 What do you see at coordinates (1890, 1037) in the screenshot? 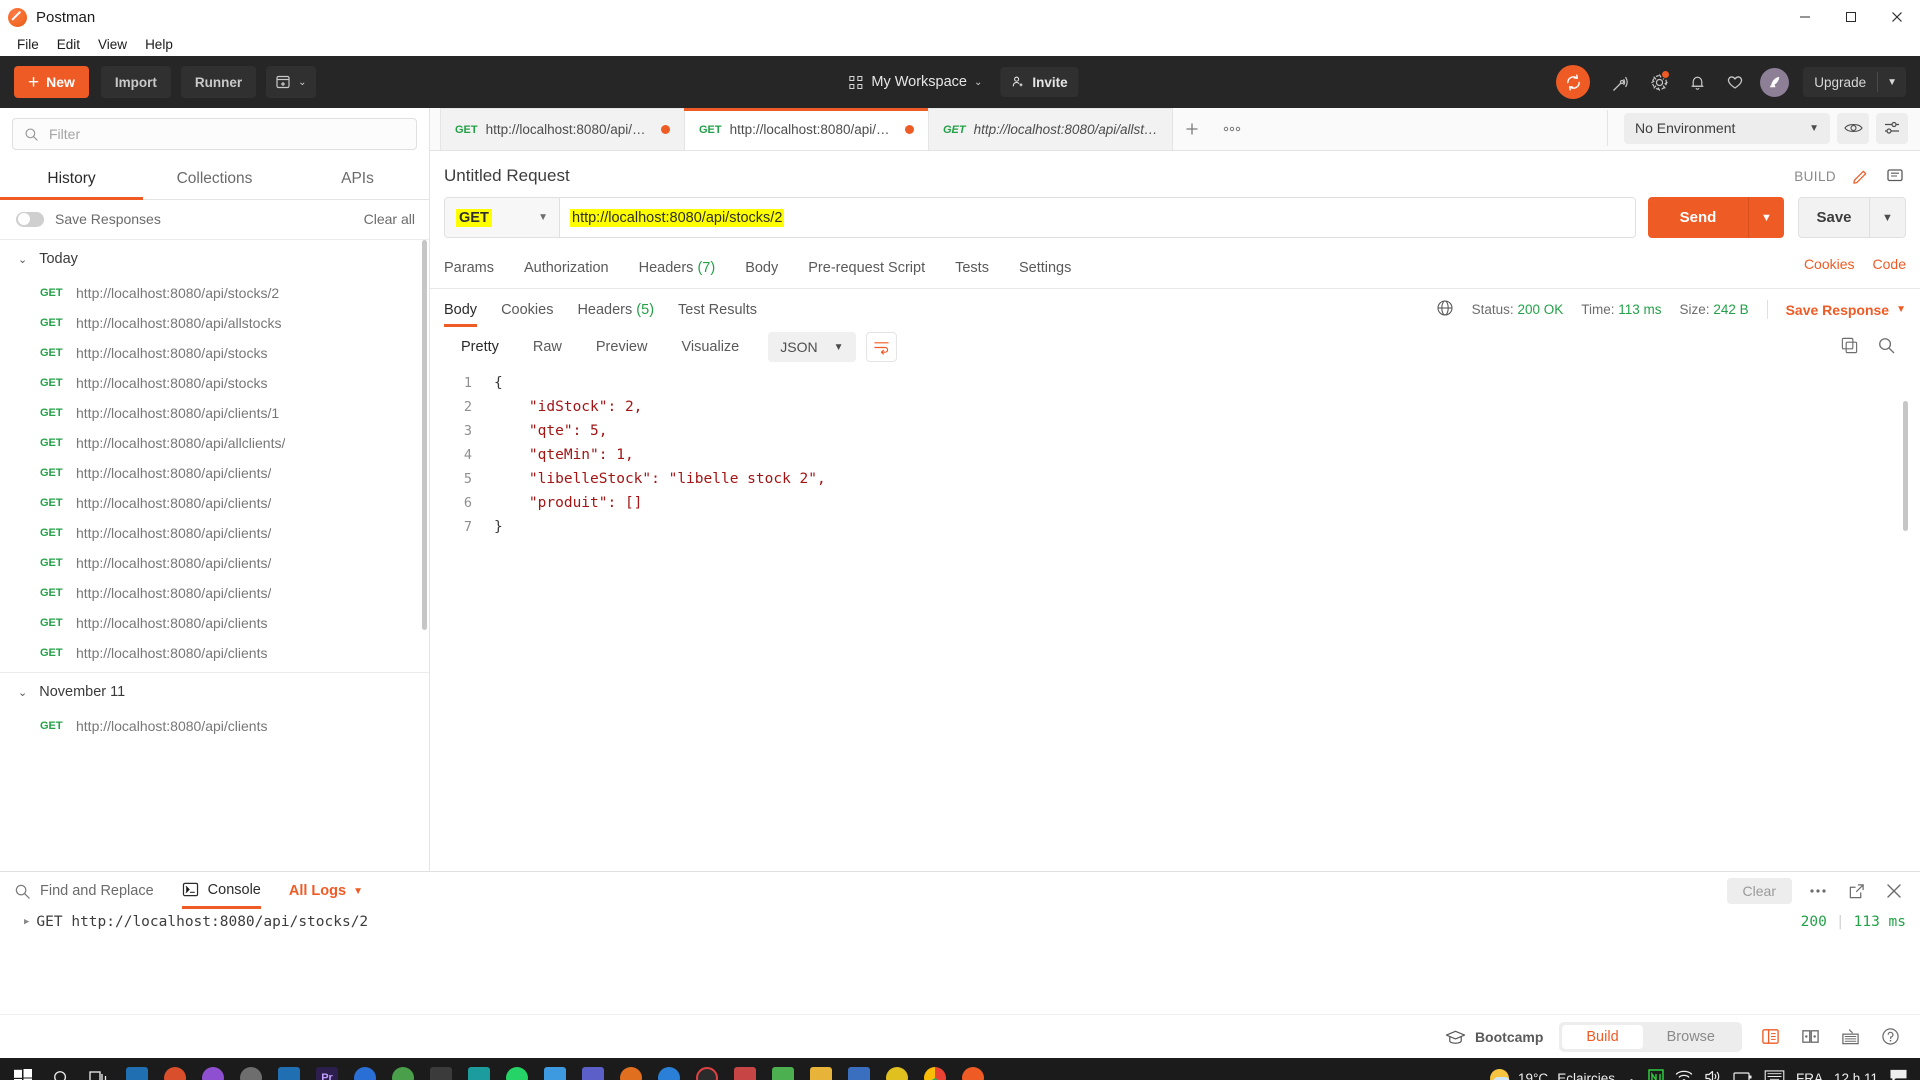
I see `help-button` at bounding box center [1890, 1037].